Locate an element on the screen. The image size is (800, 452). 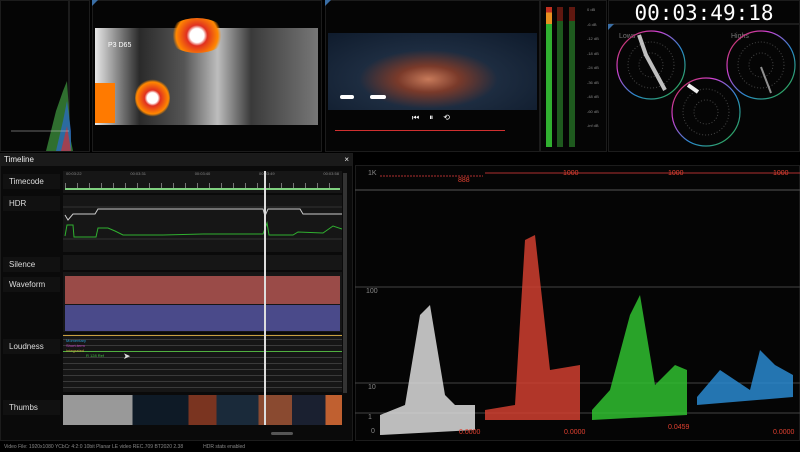
peak-value-blue: 1000 is located at coordinates (781, 173).